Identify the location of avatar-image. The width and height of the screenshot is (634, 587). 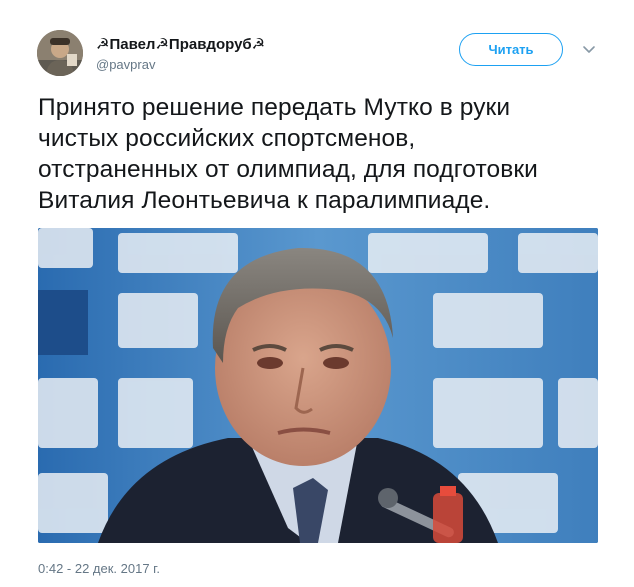
(60, 53).